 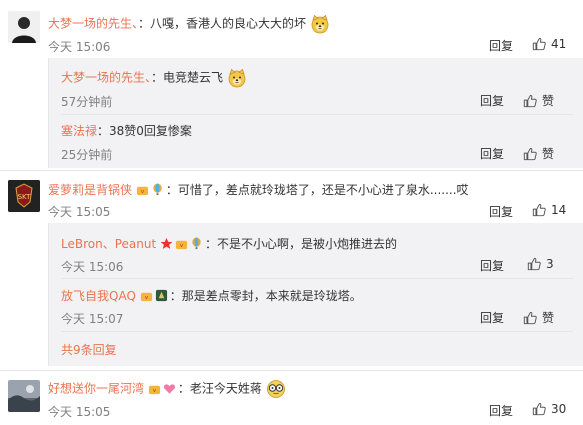 What do you see at coordinates (161, 295) in the screenshot?
I see `game-badge-icon` at bounding box center [161, 295].